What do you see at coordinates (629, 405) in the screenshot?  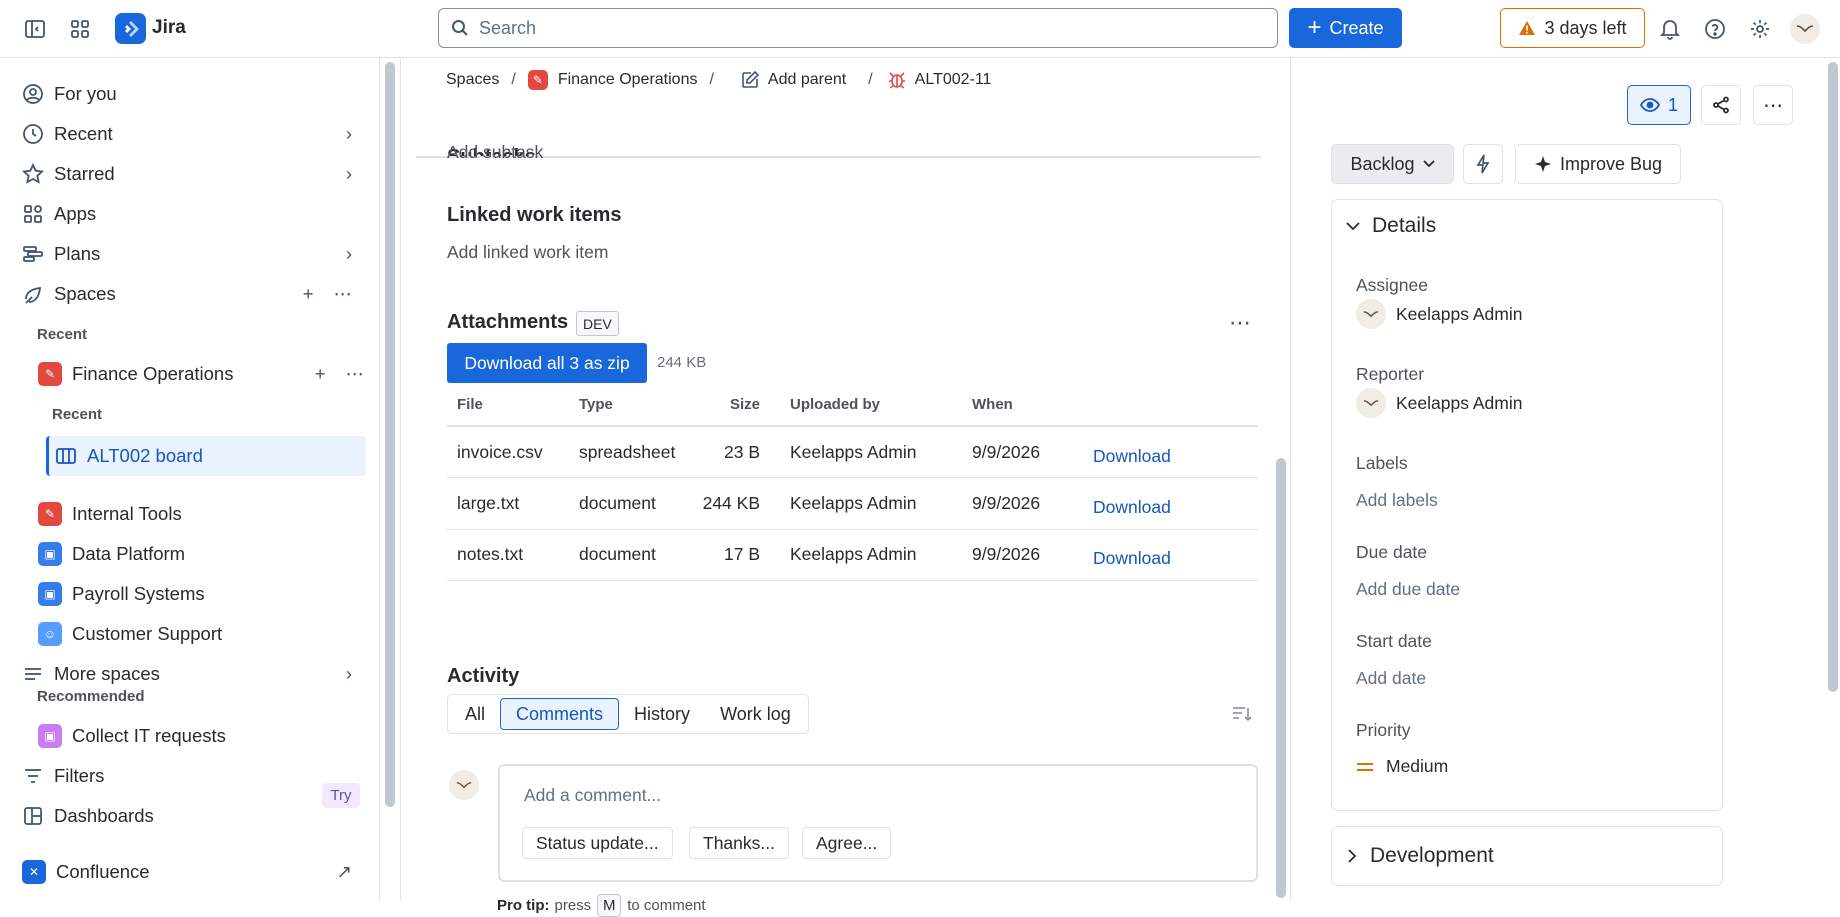 I see `column-header-type: Type` at bounding box center [629, 405].